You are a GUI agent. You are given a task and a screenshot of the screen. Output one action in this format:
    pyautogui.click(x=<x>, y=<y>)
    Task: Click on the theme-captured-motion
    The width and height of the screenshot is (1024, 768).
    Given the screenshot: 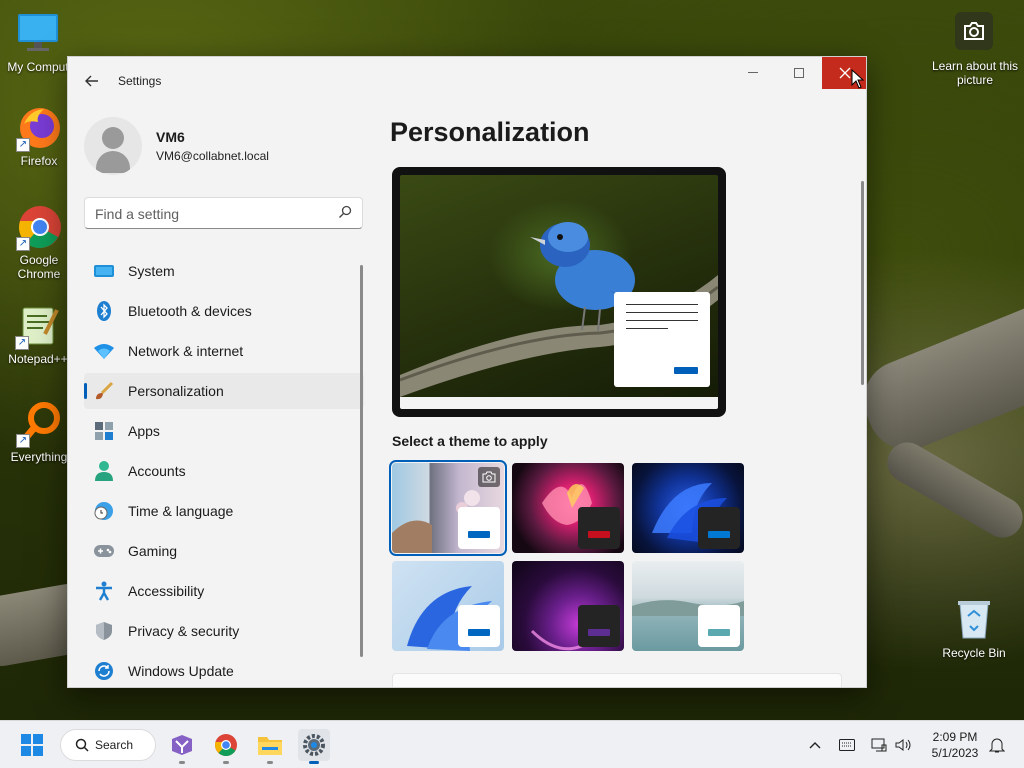 What is the action you would take?
    pyautogui.click(x=568, y=606)
    